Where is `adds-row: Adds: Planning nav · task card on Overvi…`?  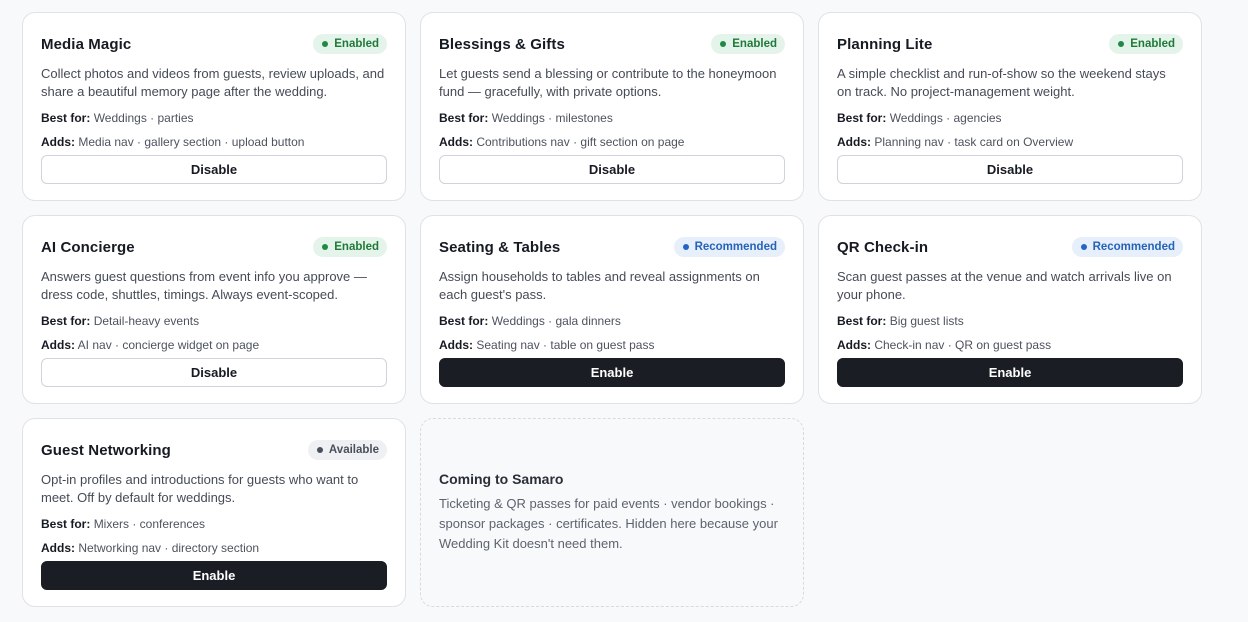 adds-row: Adds: Planning nav · task card on Overvi… is located at coordinates (1010, 142).